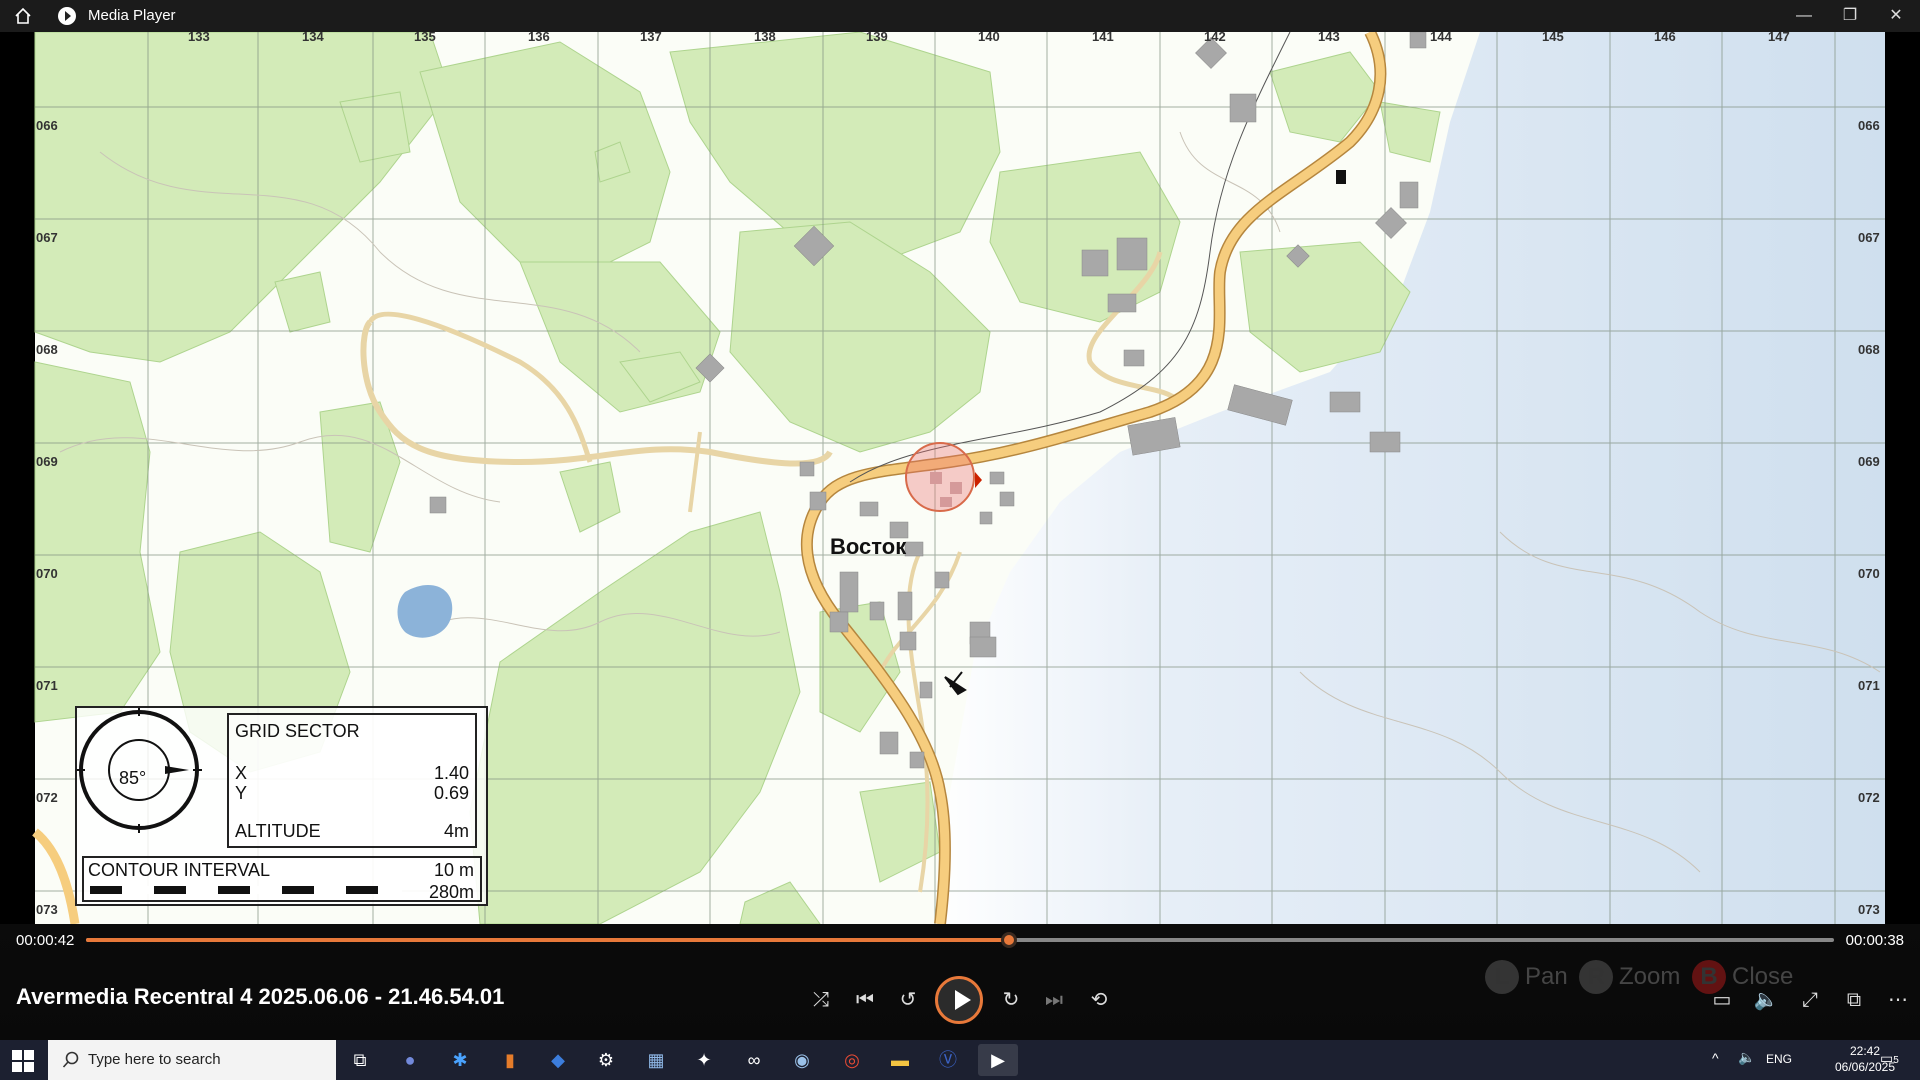  I want to click on hint-label: Zoom, so click(1650, 976).